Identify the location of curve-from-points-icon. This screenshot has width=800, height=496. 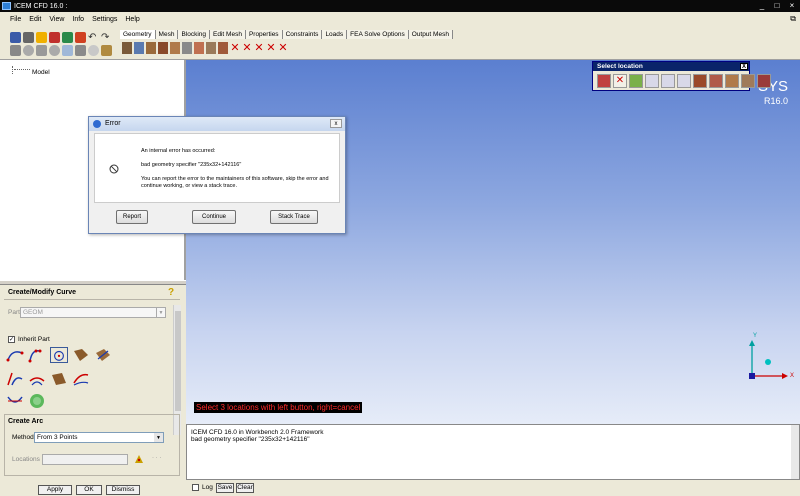
(15, 355).